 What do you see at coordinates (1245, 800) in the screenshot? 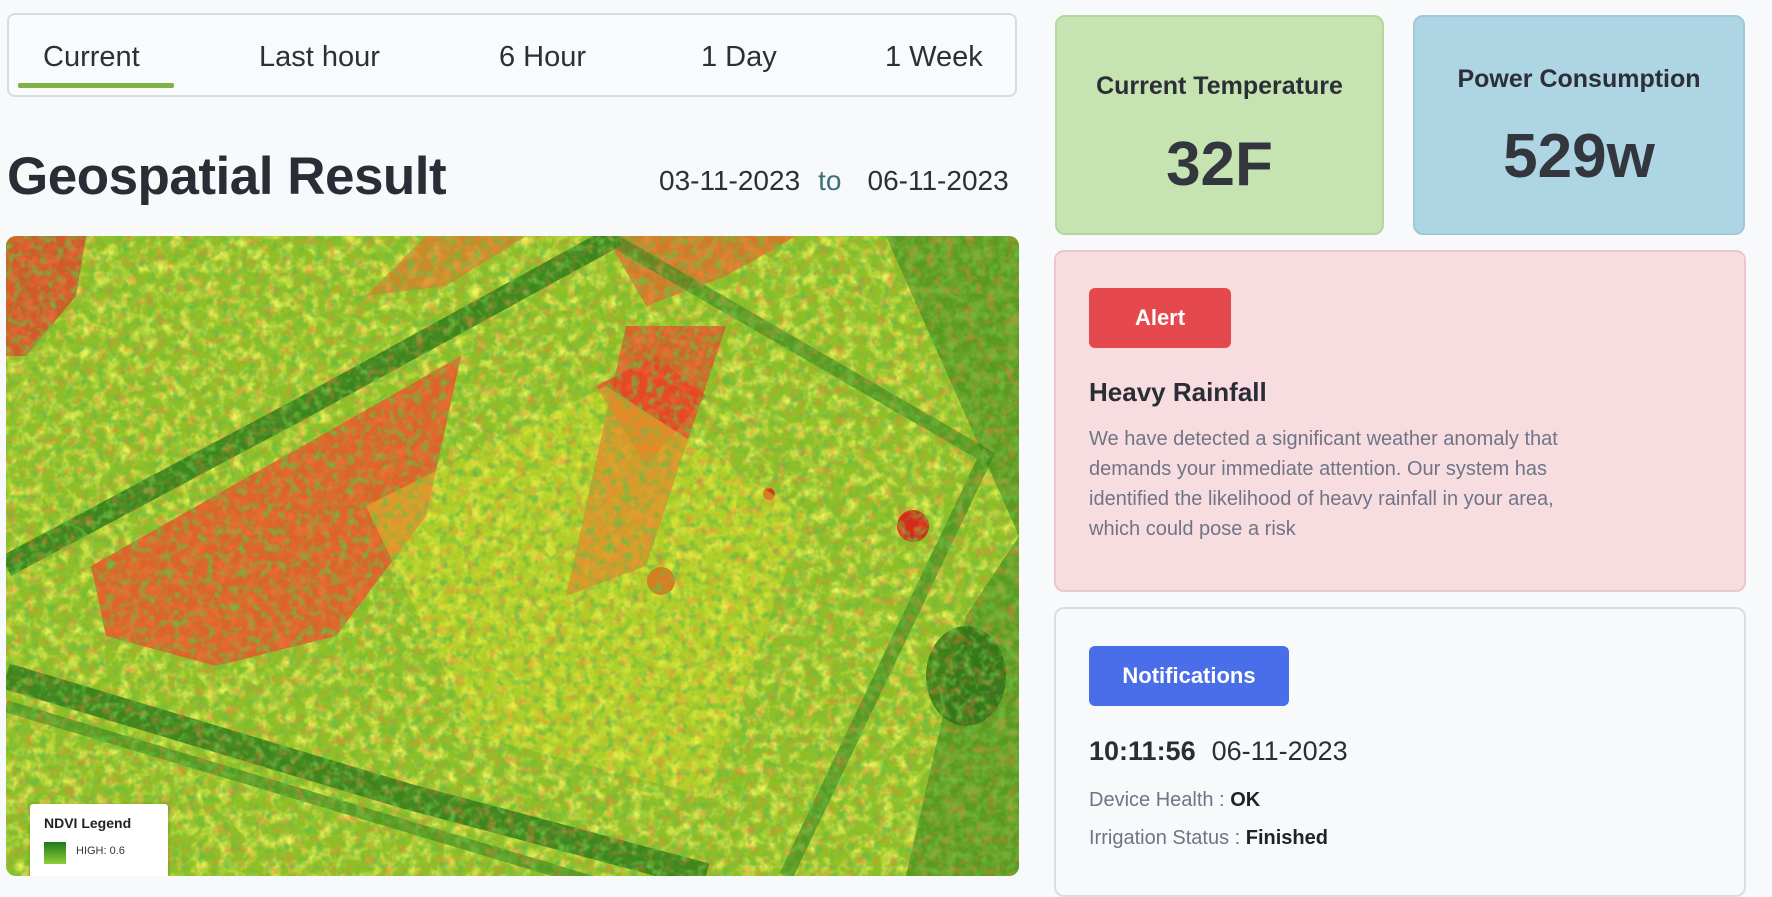
I see `device-health-value: OK` at bounding box center [1245, 800].